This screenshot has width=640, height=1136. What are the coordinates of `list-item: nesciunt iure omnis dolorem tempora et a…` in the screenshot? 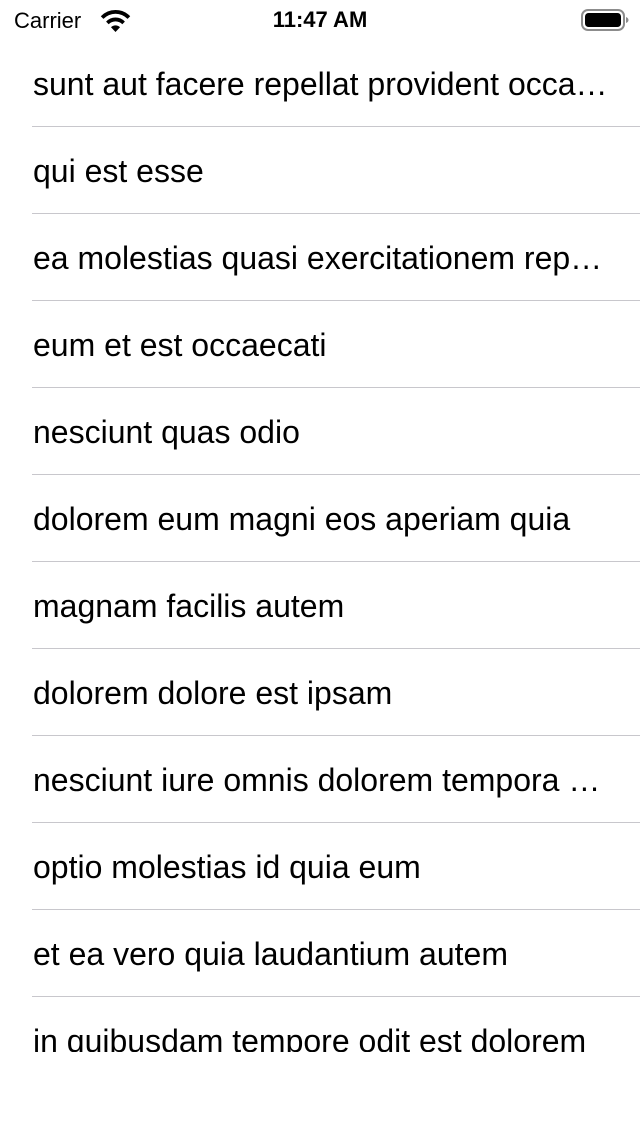 It's located at (320, 779).